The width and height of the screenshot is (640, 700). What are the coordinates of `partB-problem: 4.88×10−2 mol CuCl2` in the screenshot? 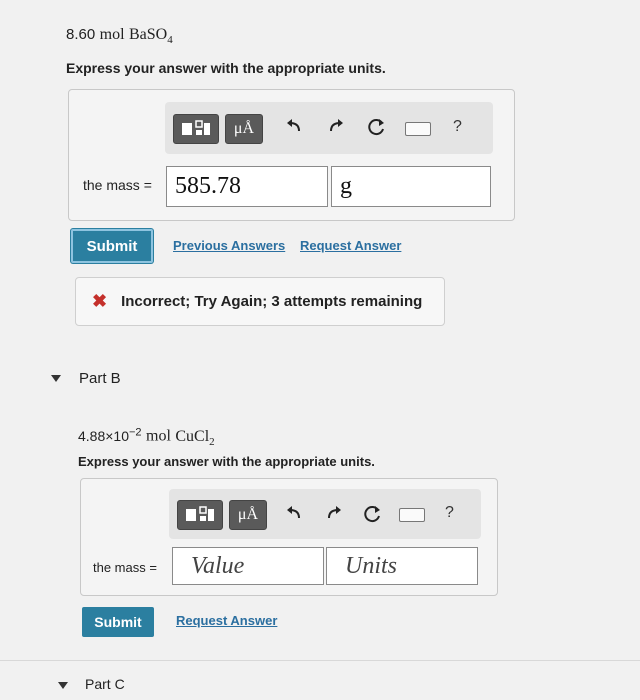 It's located at (146, 437).